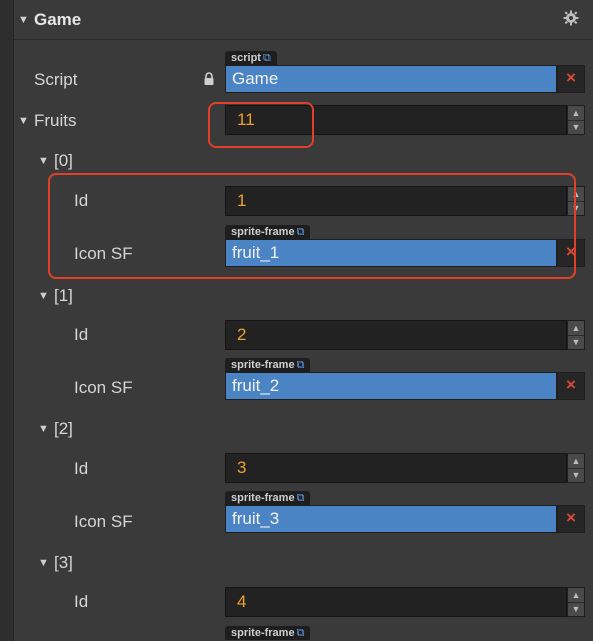 Image resolution: width=593 pixels, height=641 pixels. I want to click on script-label: Script, so click(56, 79).